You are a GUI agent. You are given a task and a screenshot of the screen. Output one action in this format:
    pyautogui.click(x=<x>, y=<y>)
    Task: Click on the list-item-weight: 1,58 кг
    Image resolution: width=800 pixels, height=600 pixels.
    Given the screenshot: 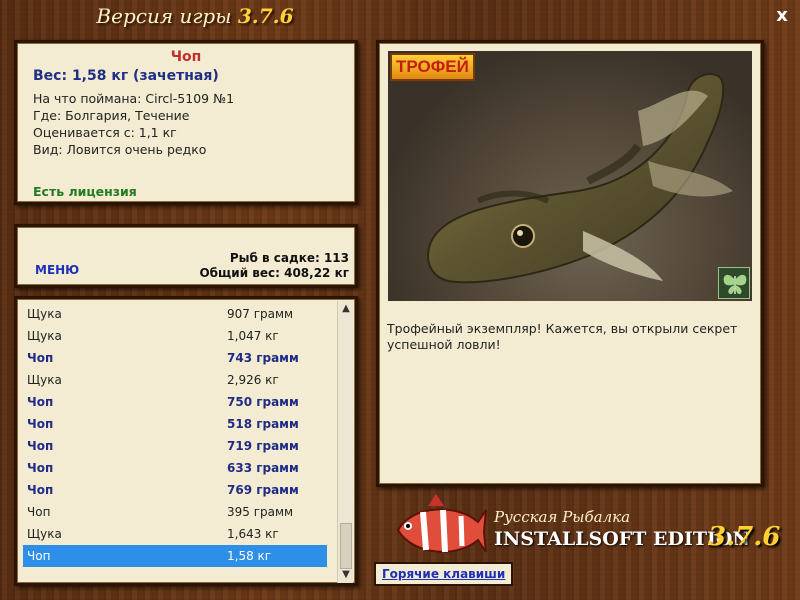 What is the action you would take?
    pyautogui.click(x=249, y=556)
    